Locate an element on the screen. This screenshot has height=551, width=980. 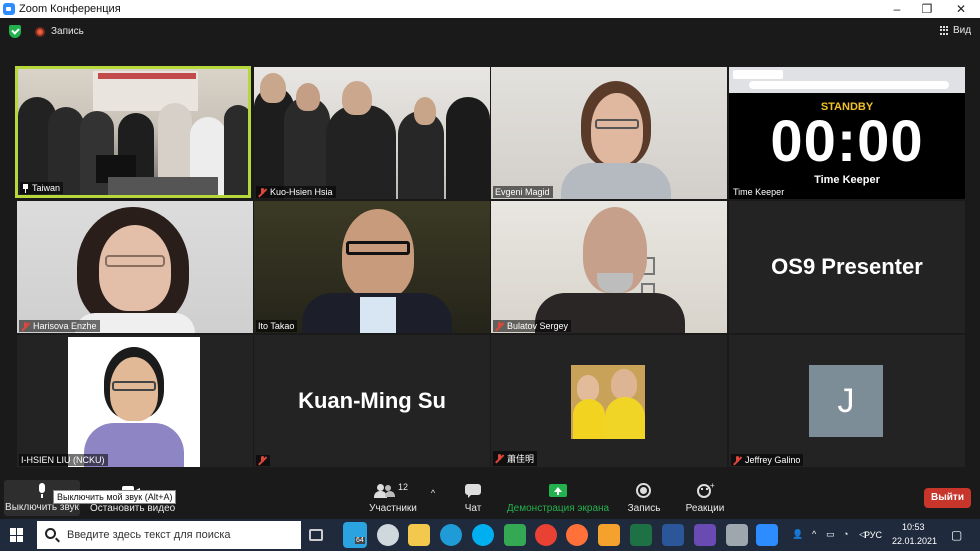
zoom-taskbar-icon is located at coordinates (767, 535).